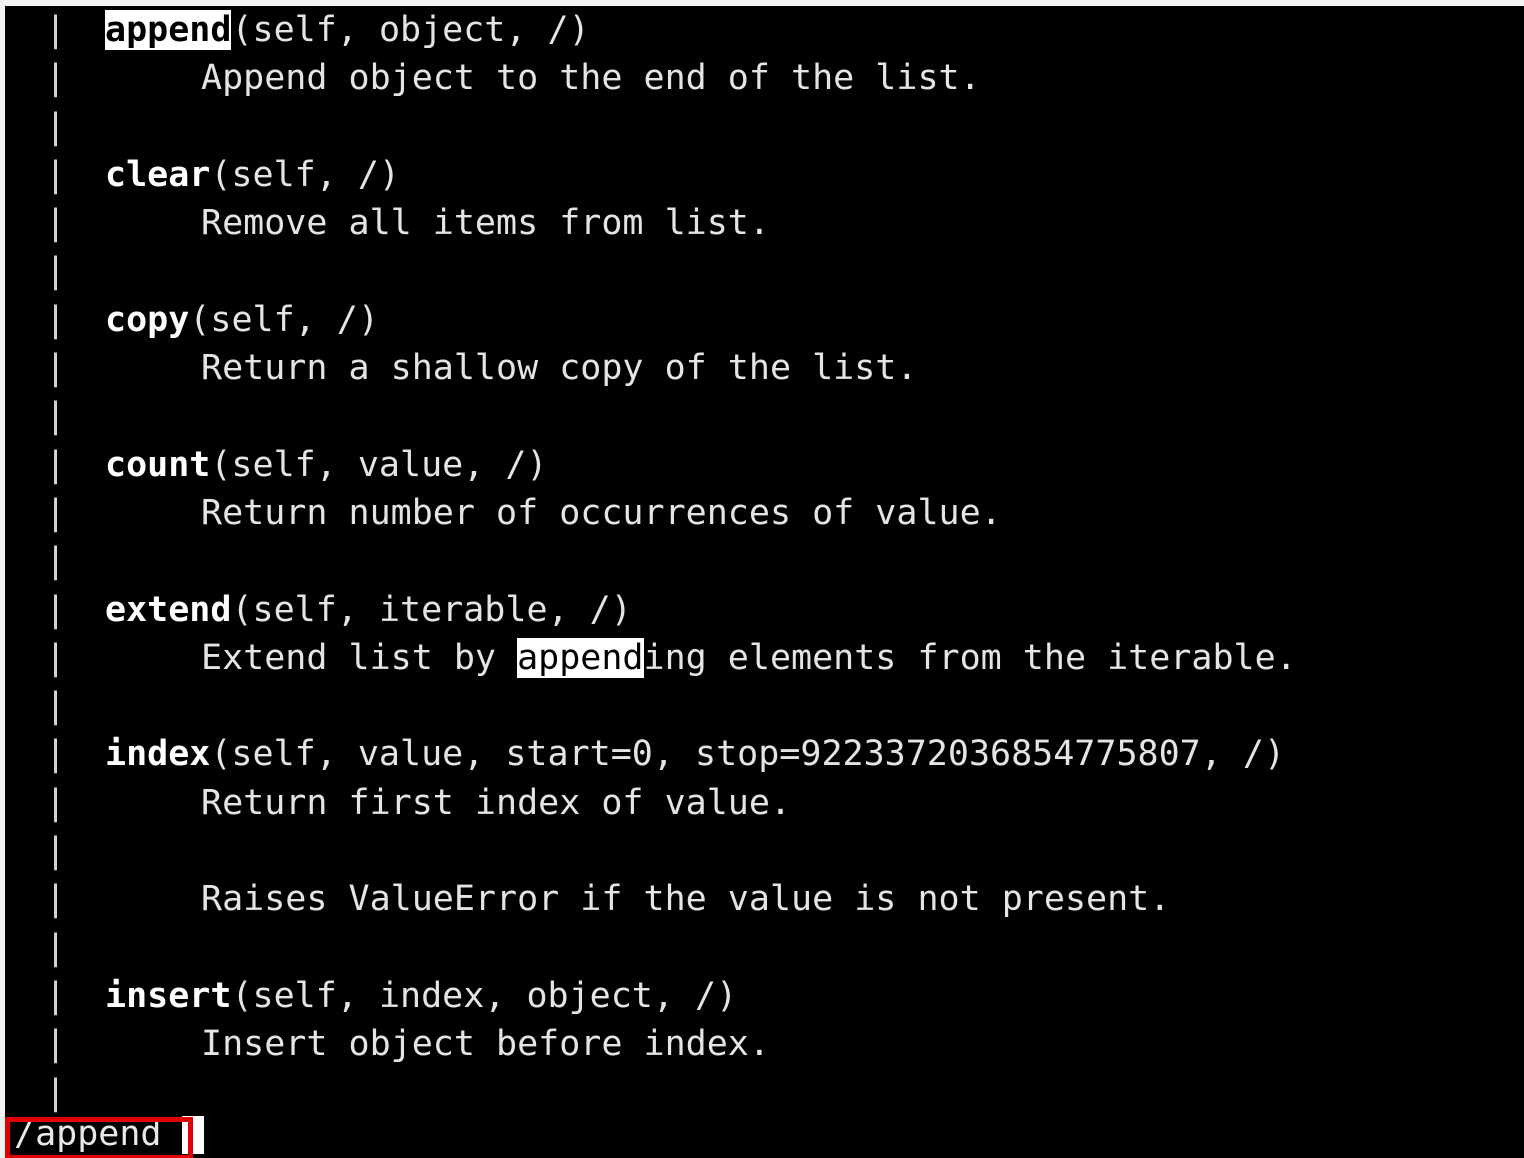 This screenshot has width=1524, height=1158. What do you see at coordinates (410, 30) in the screenshot?
I see `method-params: (self, object, /)` at bounding box center [410, 30].